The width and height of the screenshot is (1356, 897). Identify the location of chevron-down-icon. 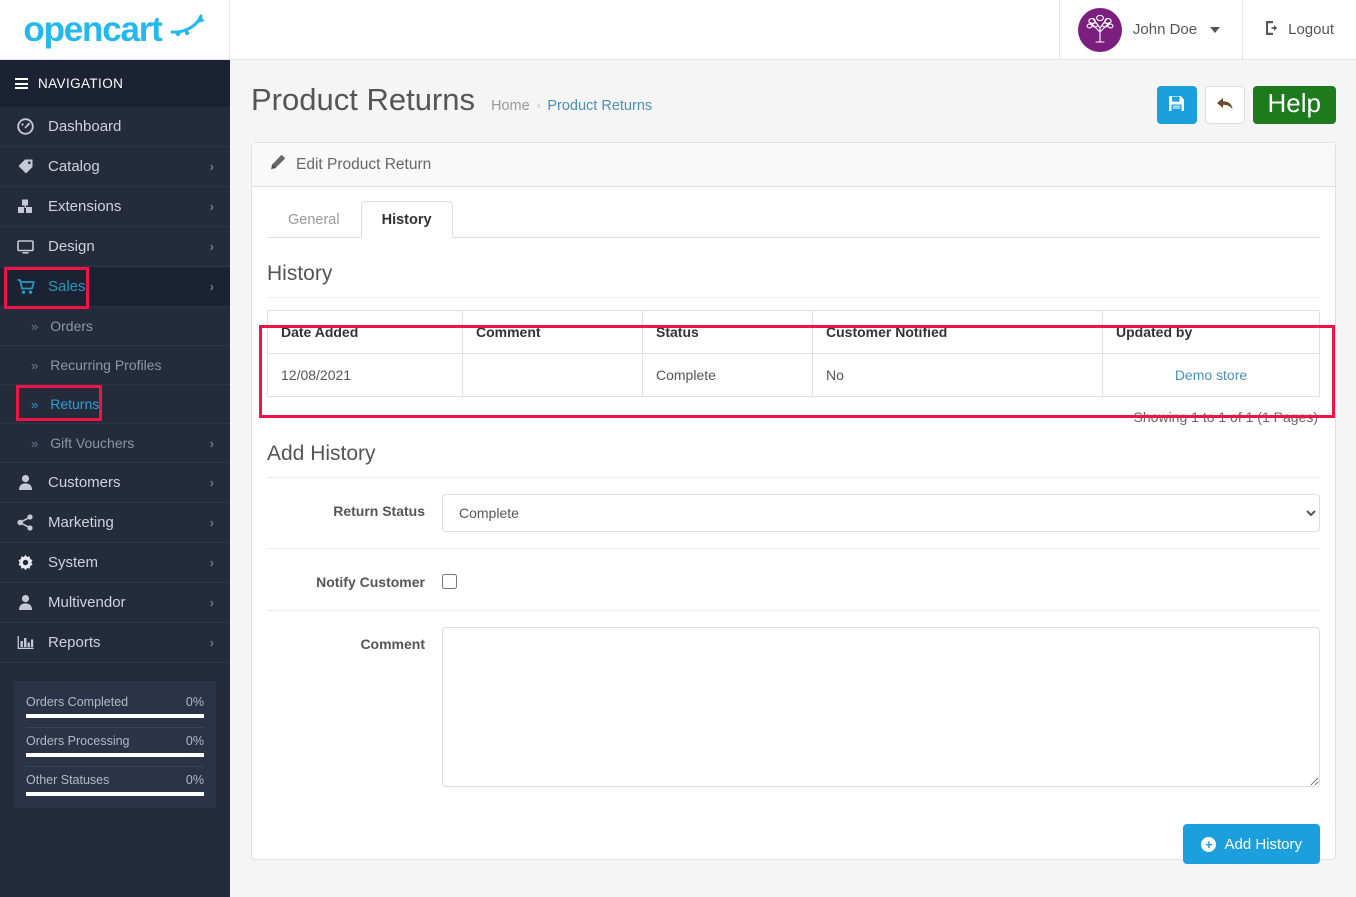
(1215, 29).